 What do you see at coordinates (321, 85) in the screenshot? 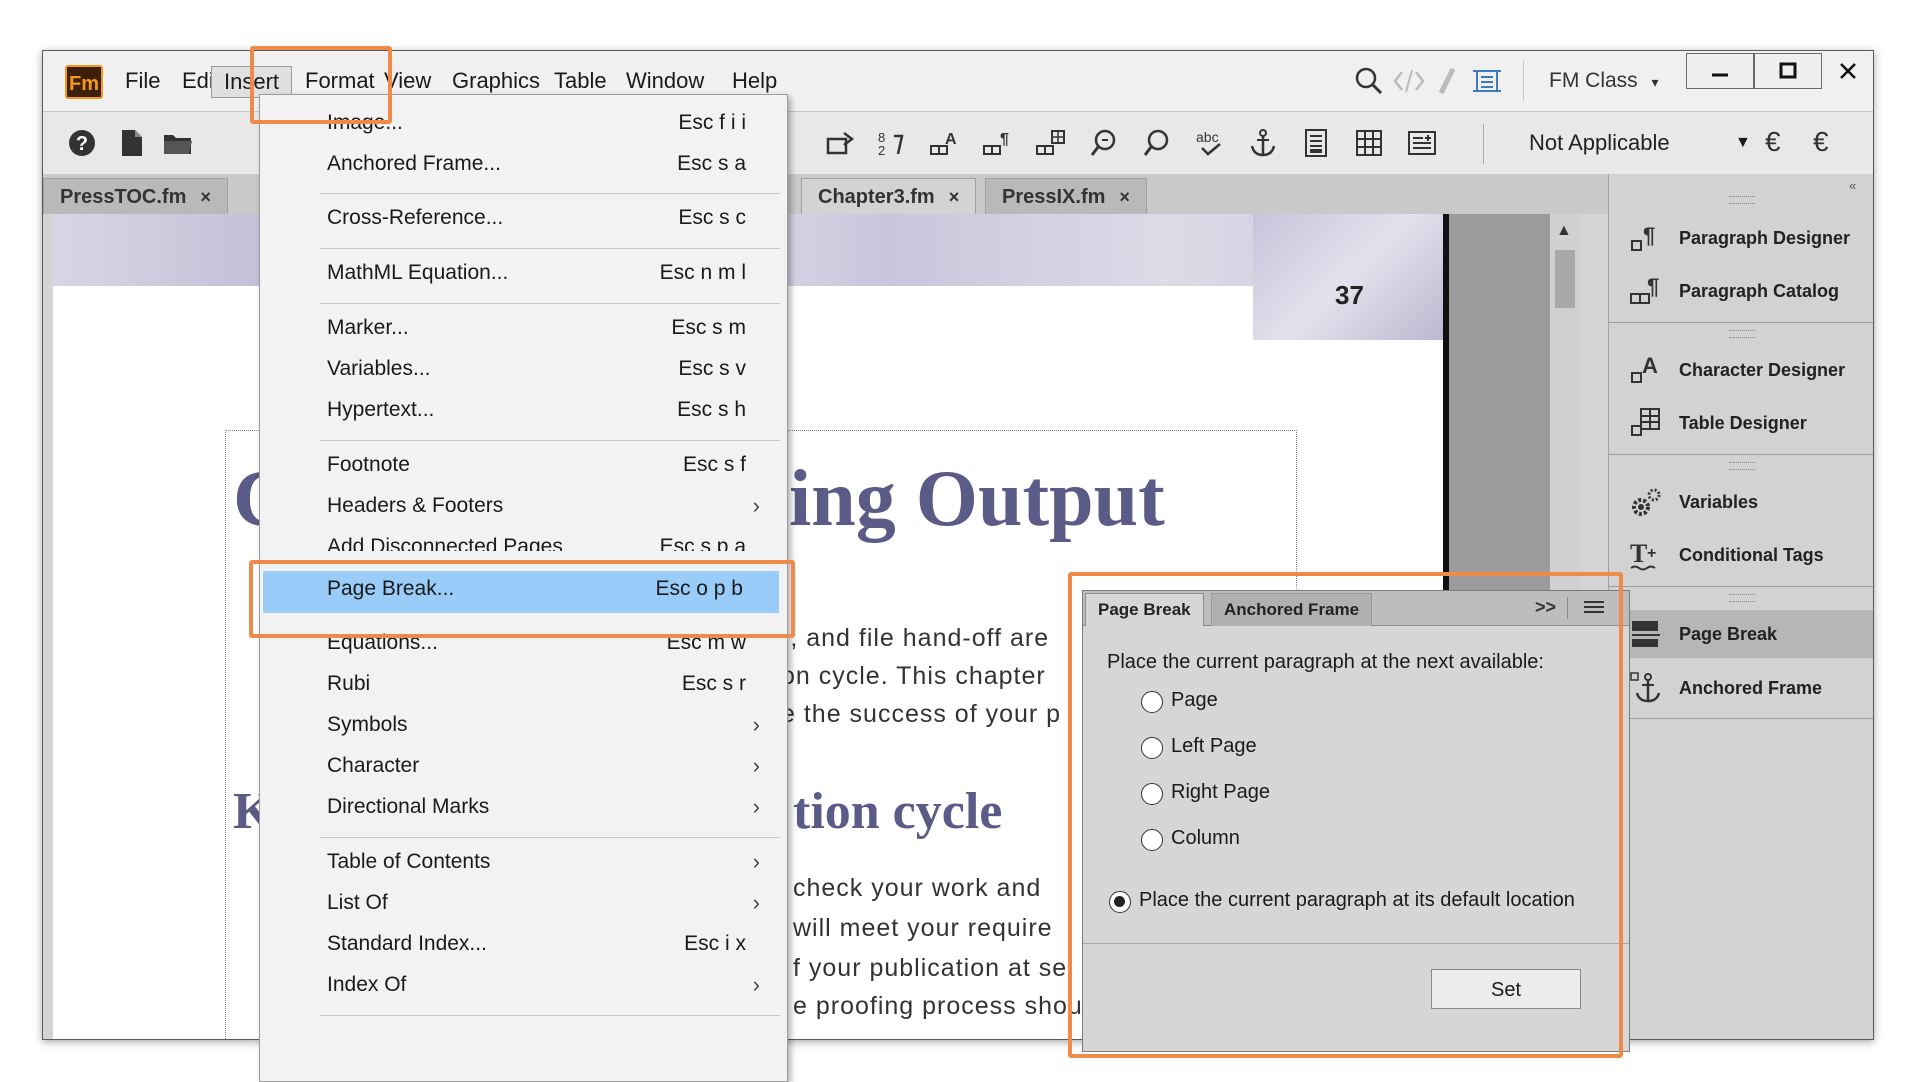
I see `callout-insert-menu` at bounding box center [321, 85].